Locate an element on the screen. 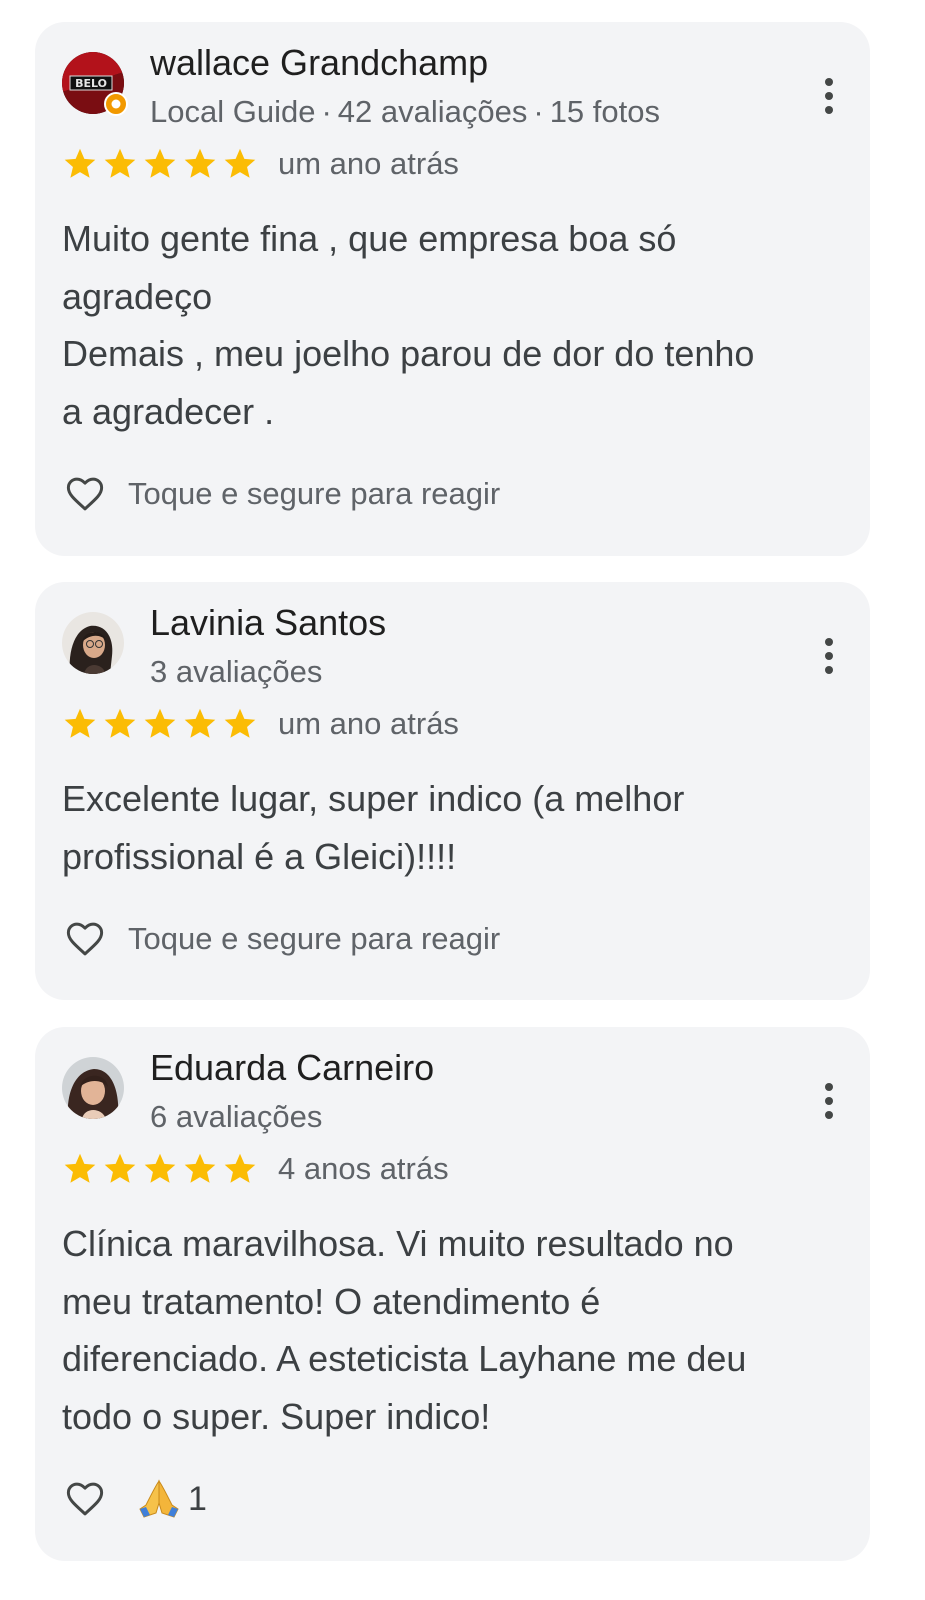 Image resolution: width=925 pixels, height=1600 pixels. local-guide-label: Local Guide is located at coordinates (233, 111).